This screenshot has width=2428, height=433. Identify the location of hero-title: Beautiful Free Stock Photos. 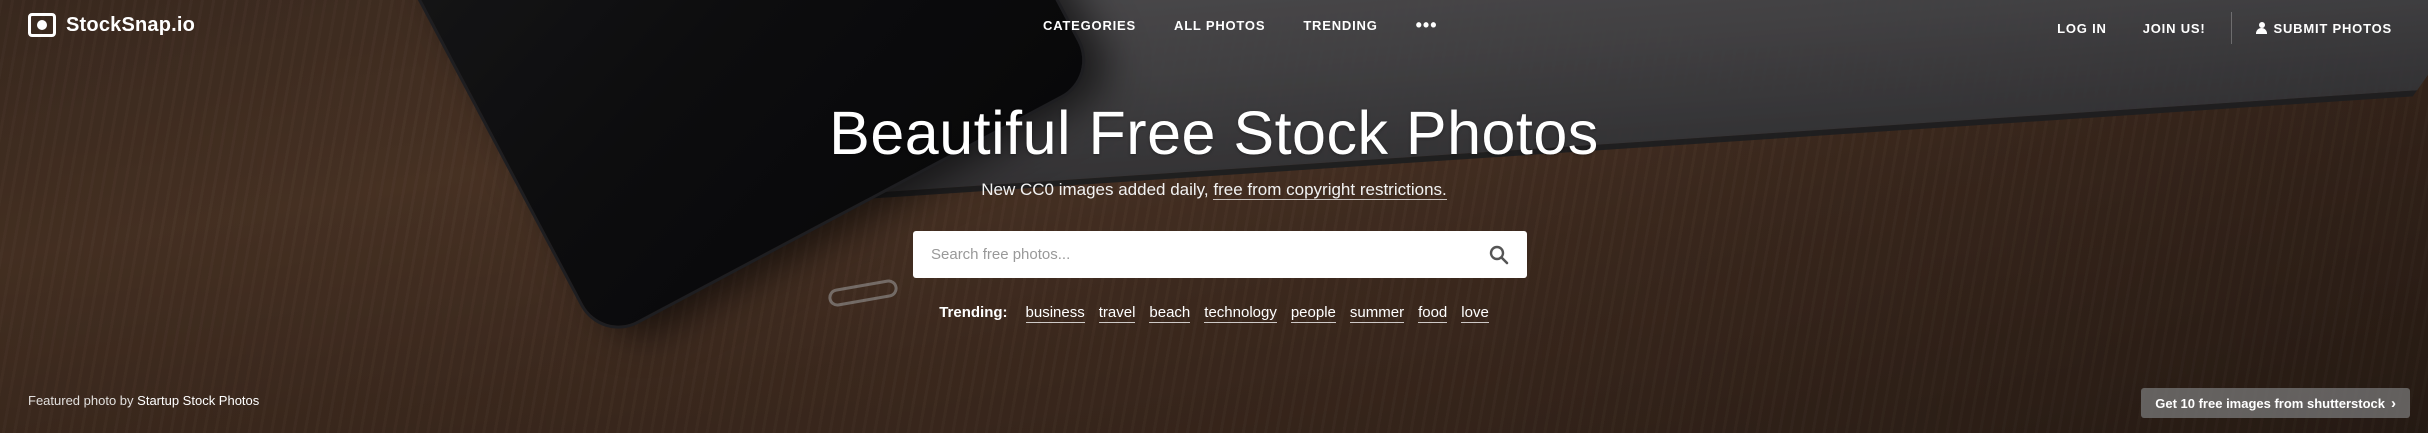
(1214, 133).